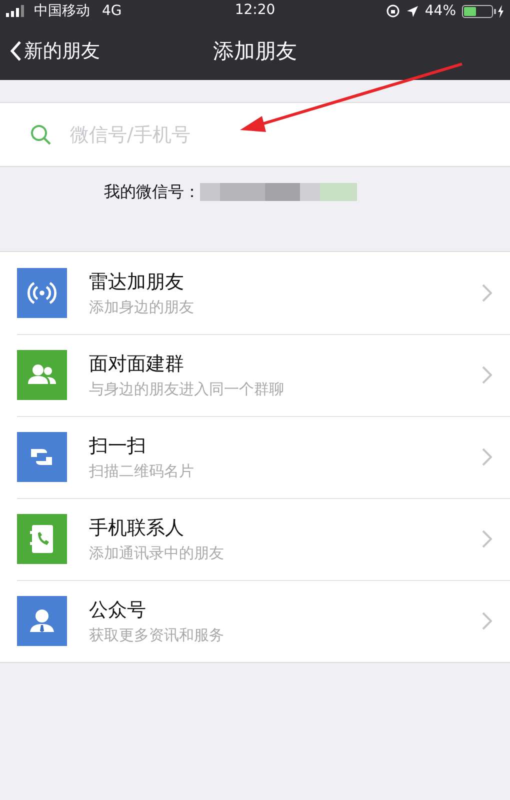 The image size is (510, 800). Describe the element at coordinates (255, 10) in the screenshot. I see `status-time: 12:20` at that location.